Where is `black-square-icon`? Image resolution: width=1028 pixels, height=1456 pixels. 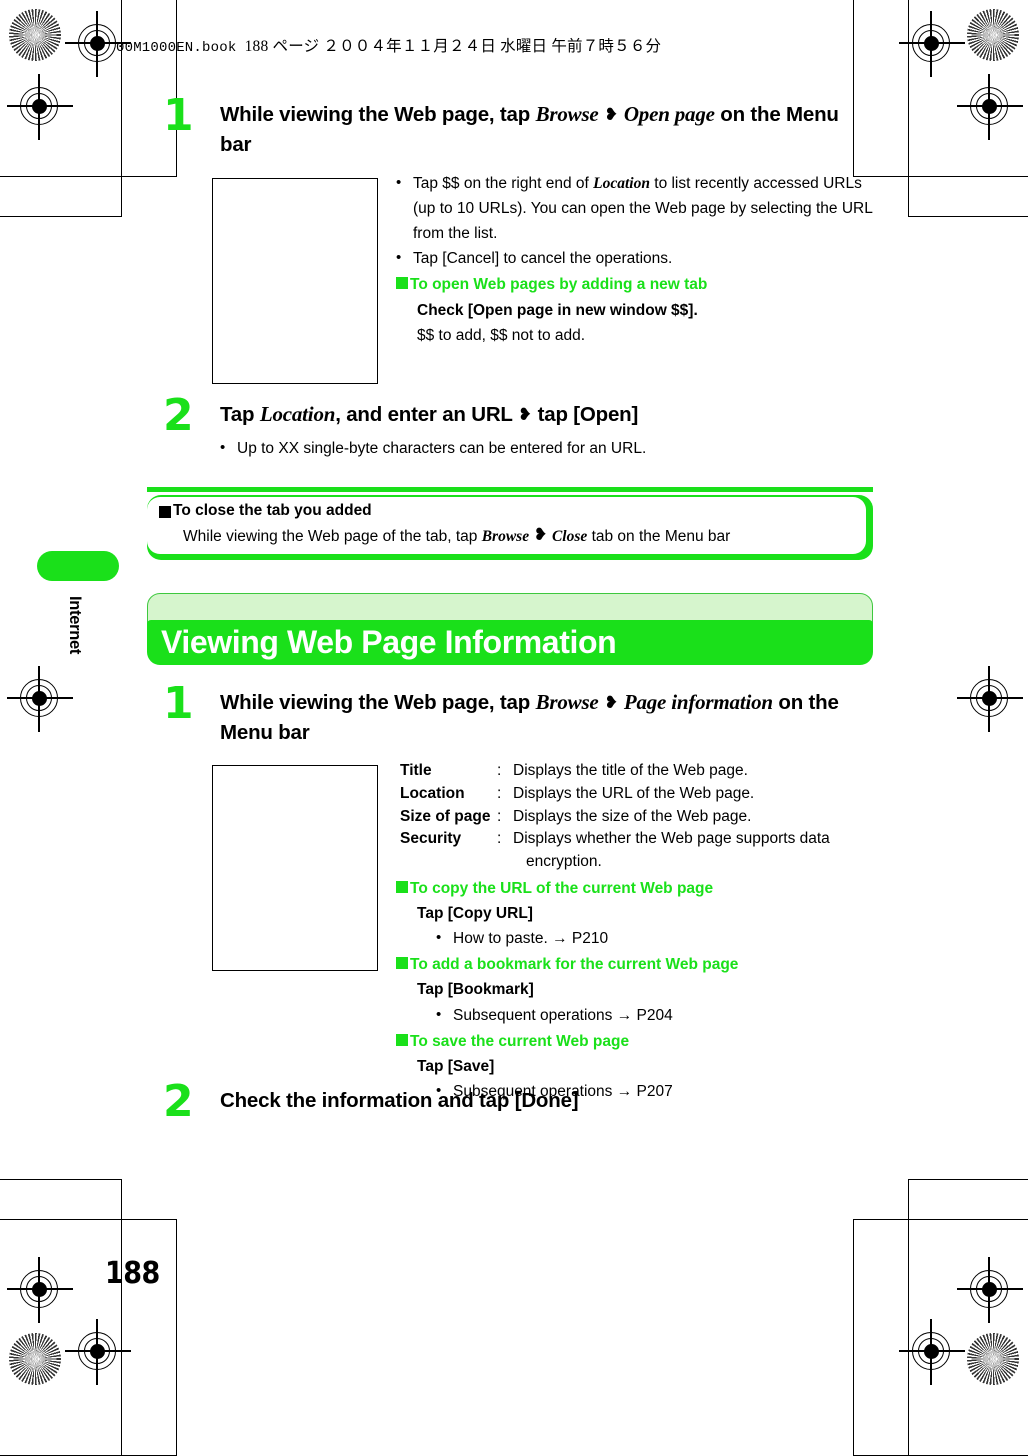 black-square-icon is located at coordinates (165, 512).